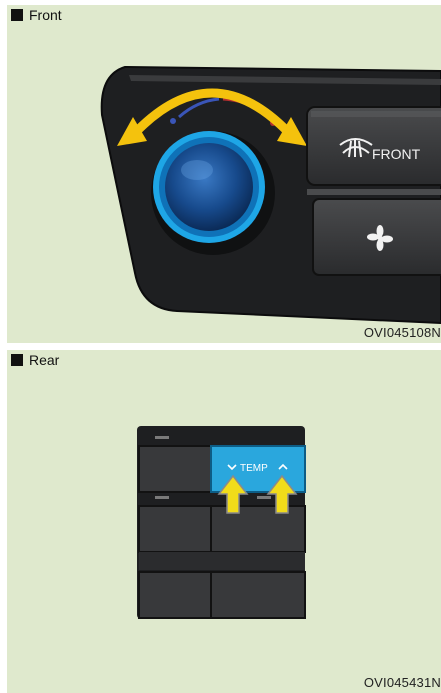  I want to click on rear-button-mid-right, so click(258, 529).